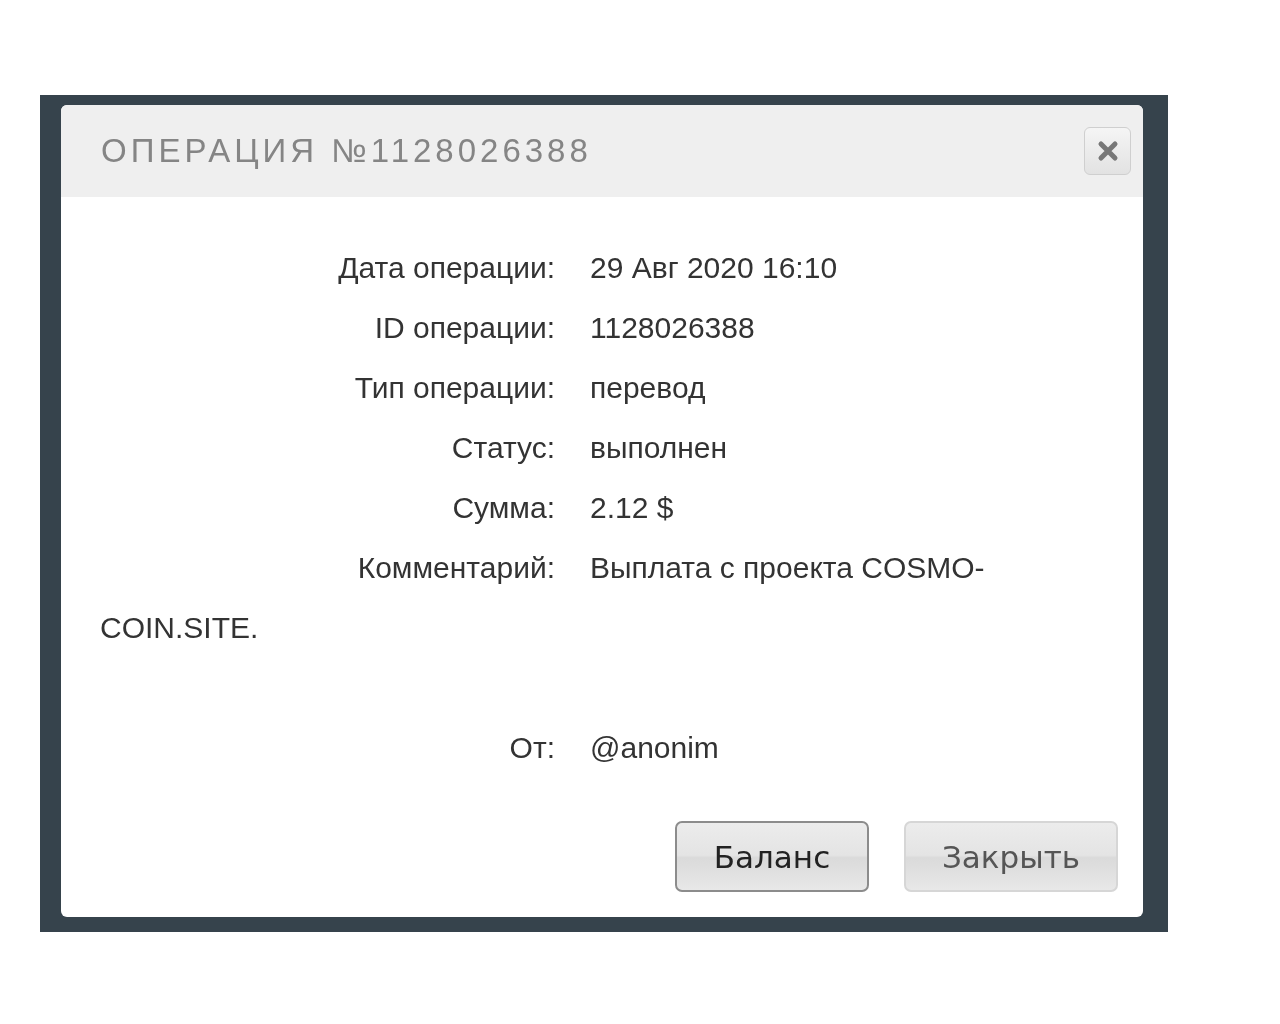 The image size is (1280, 1024). Describe the element at coordinates (446, 268) in the screenshot. I see `field-label: Дата операции:` at that location.